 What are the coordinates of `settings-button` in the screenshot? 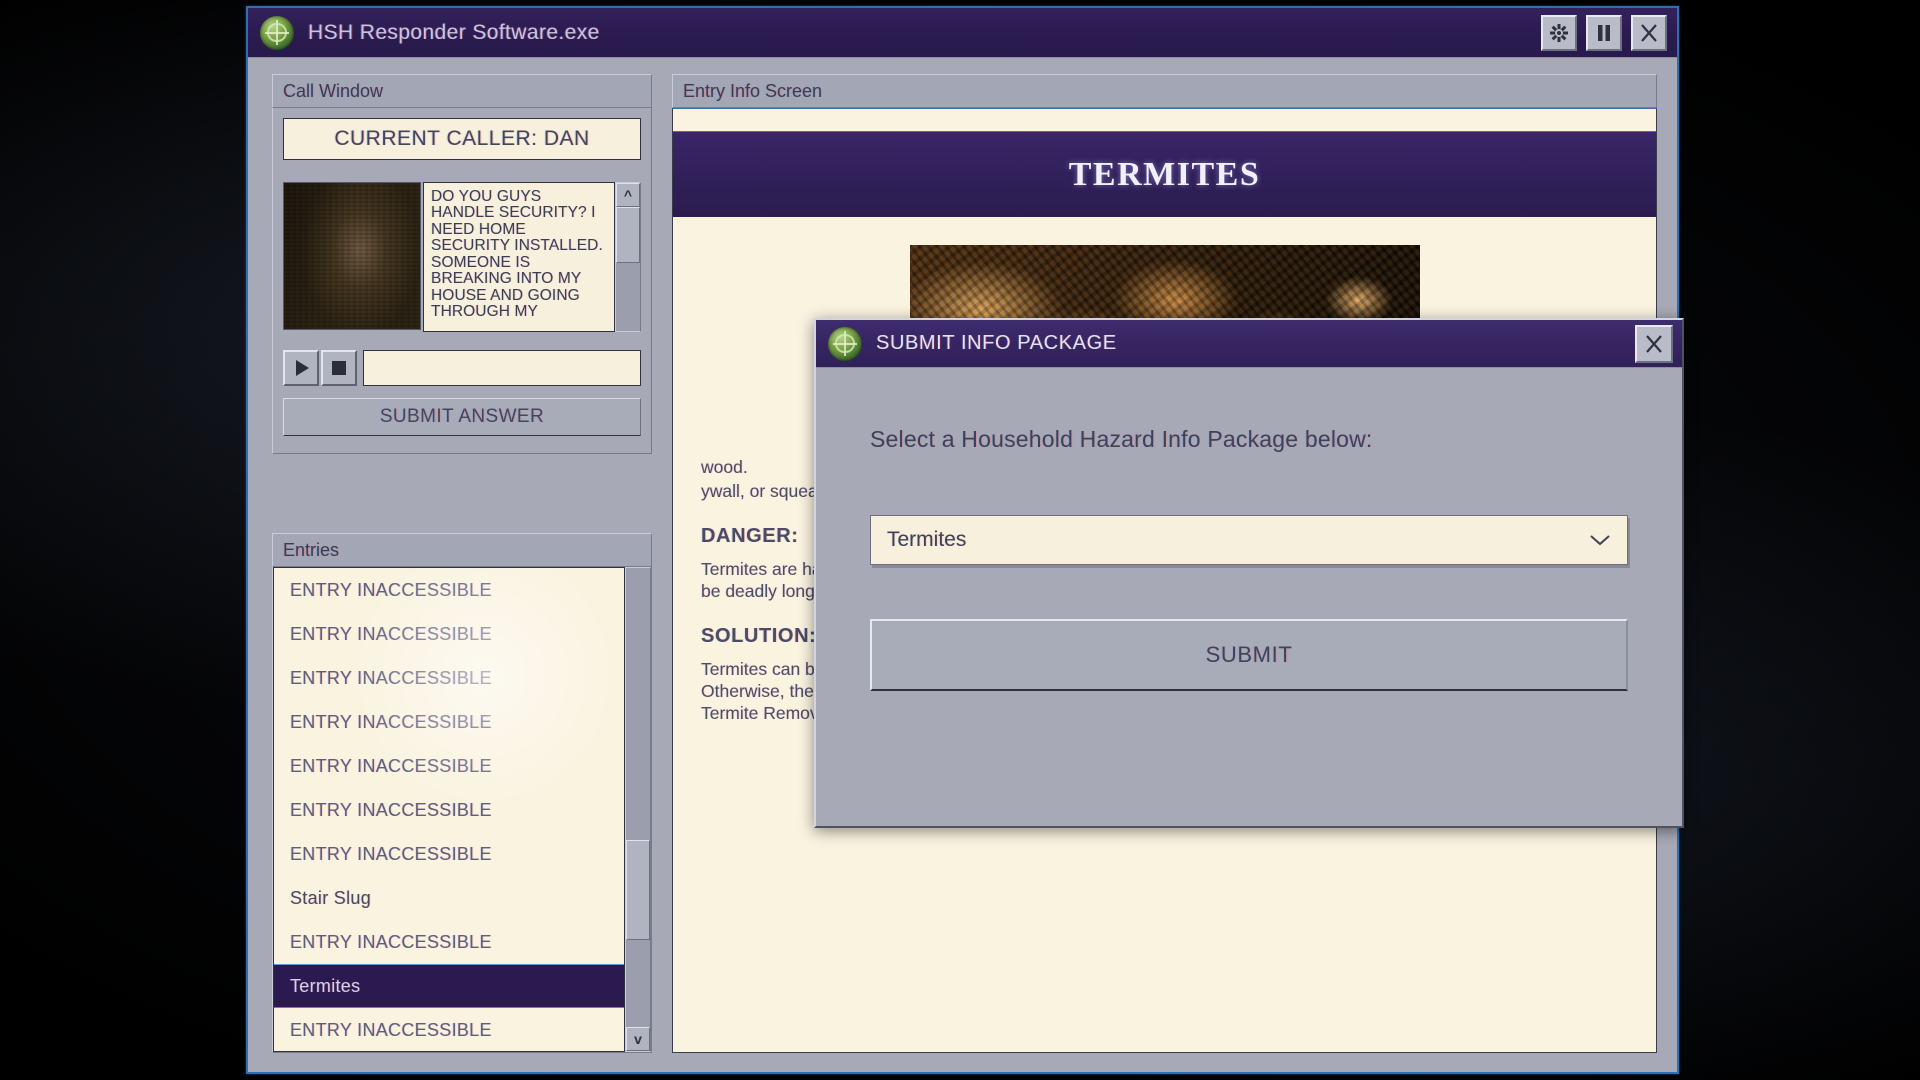 It's located at (1559, 32).